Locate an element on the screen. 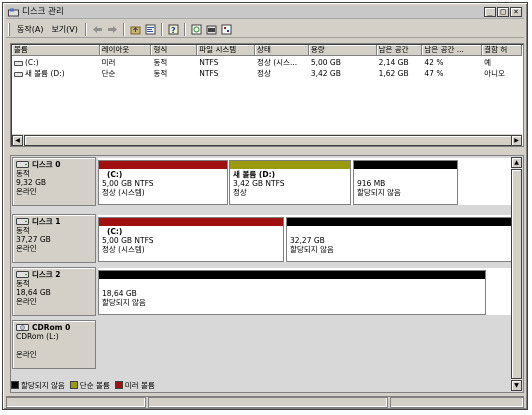  column-header-volume: 볼륨 is located at coordinates (56, 50).